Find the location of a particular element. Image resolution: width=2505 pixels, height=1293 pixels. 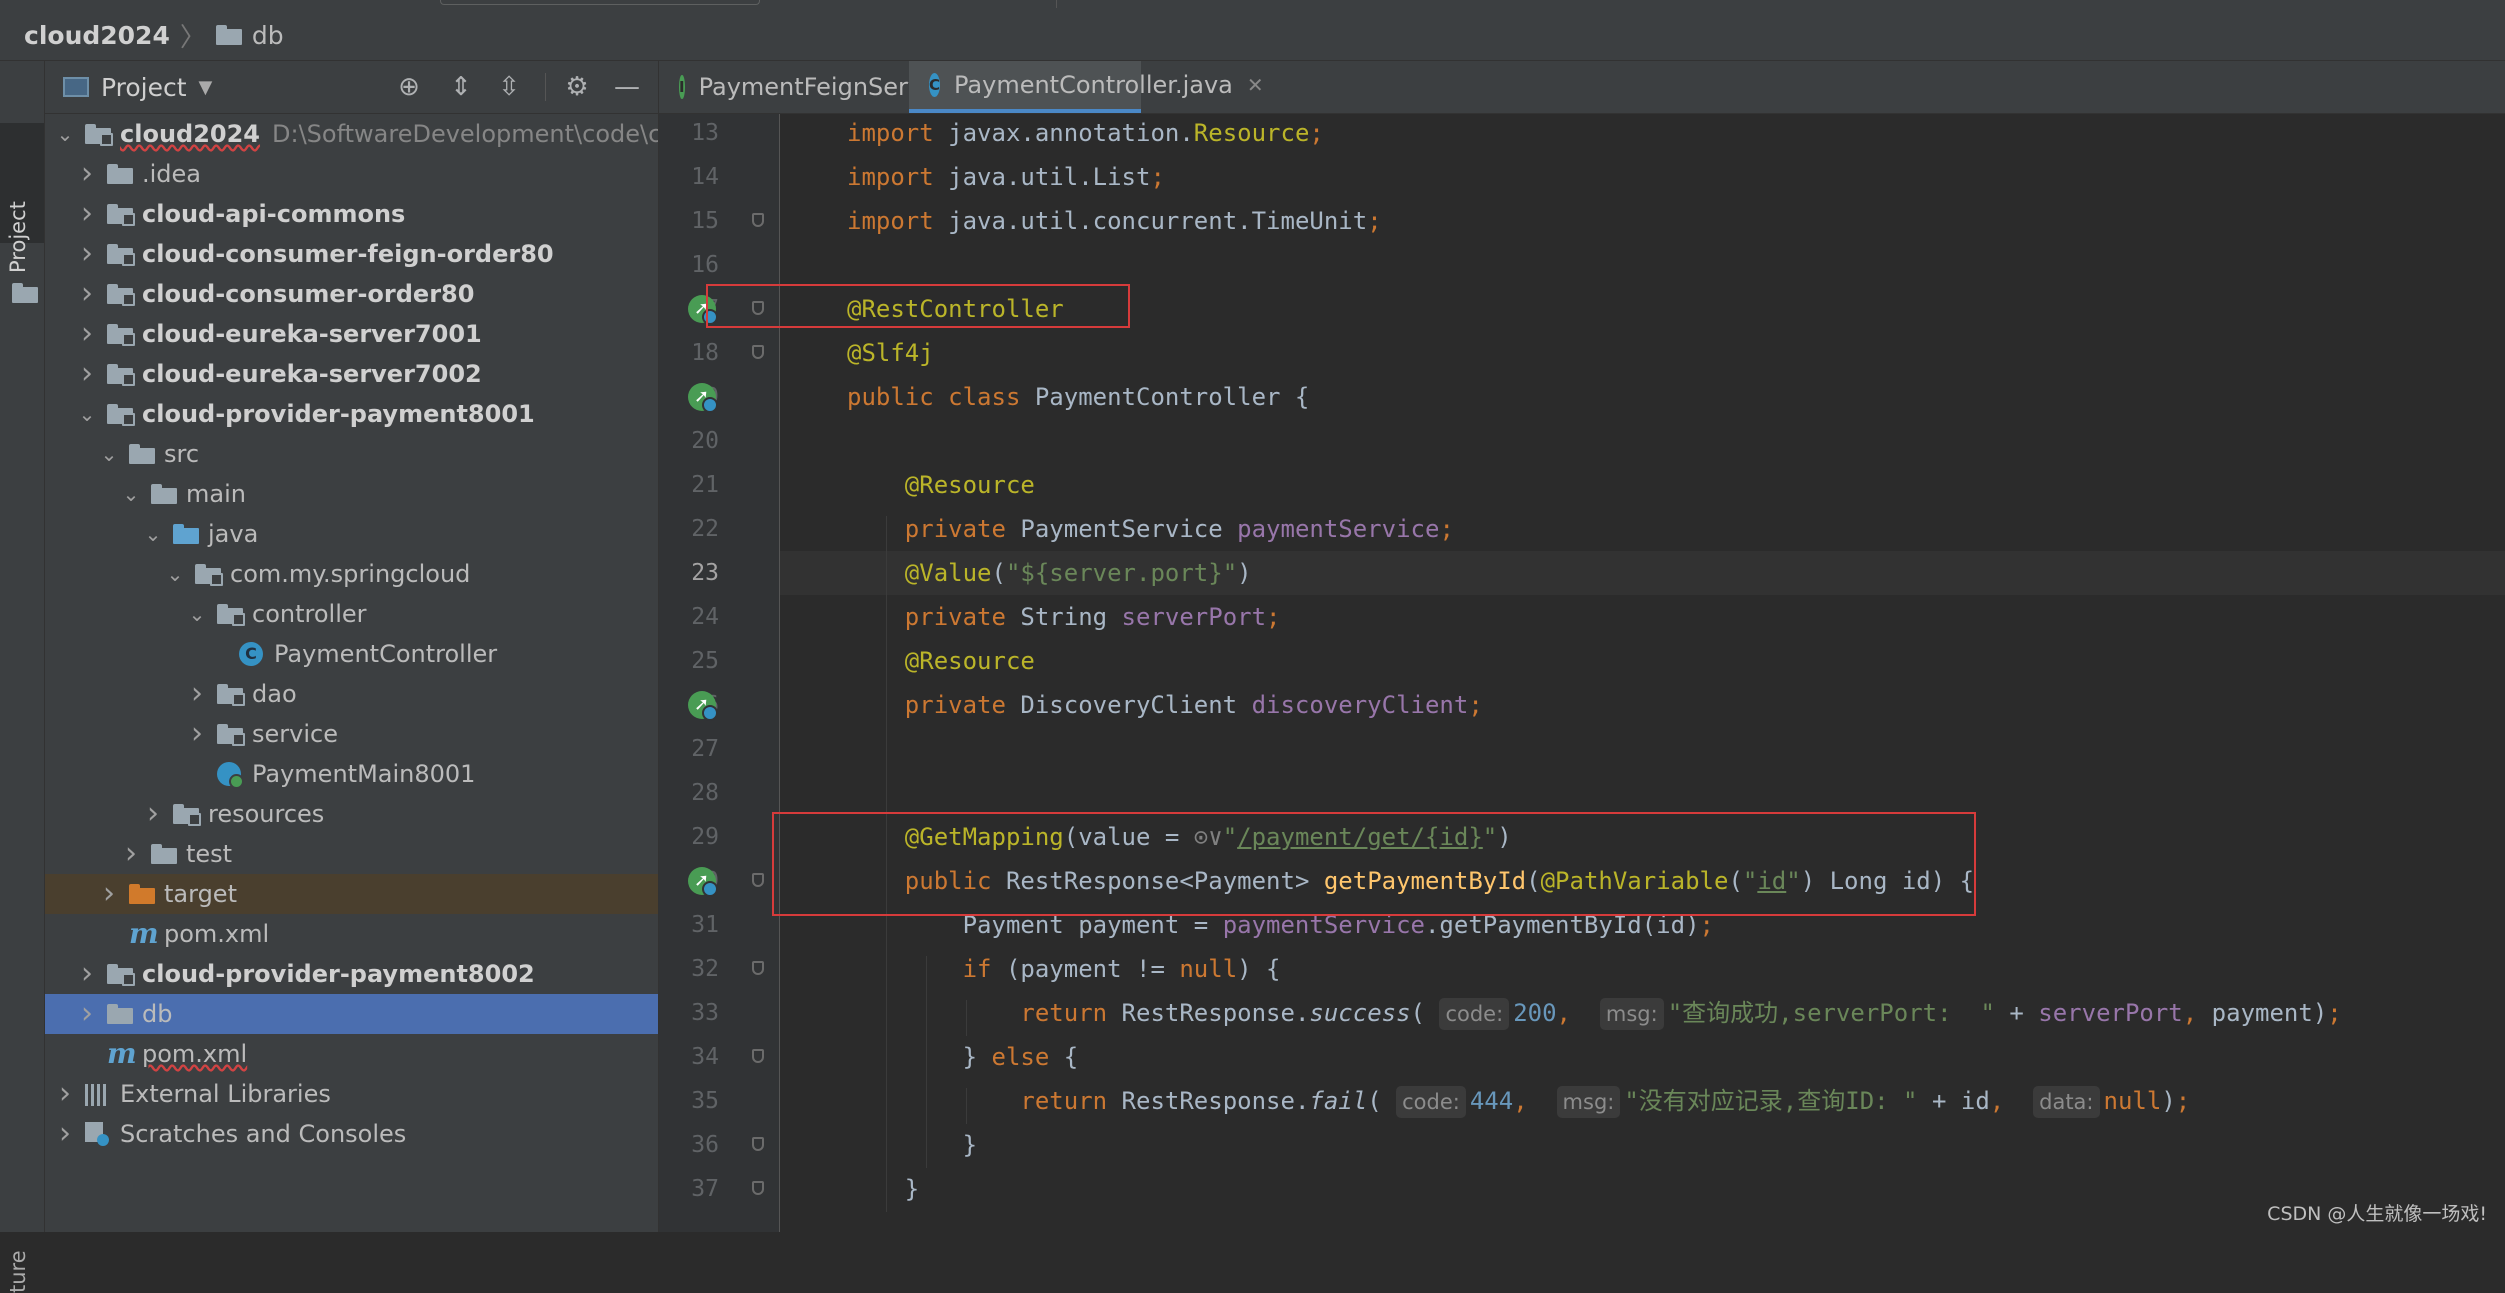

code-line: 21 @Resource is located at coordinates (1598, 485).